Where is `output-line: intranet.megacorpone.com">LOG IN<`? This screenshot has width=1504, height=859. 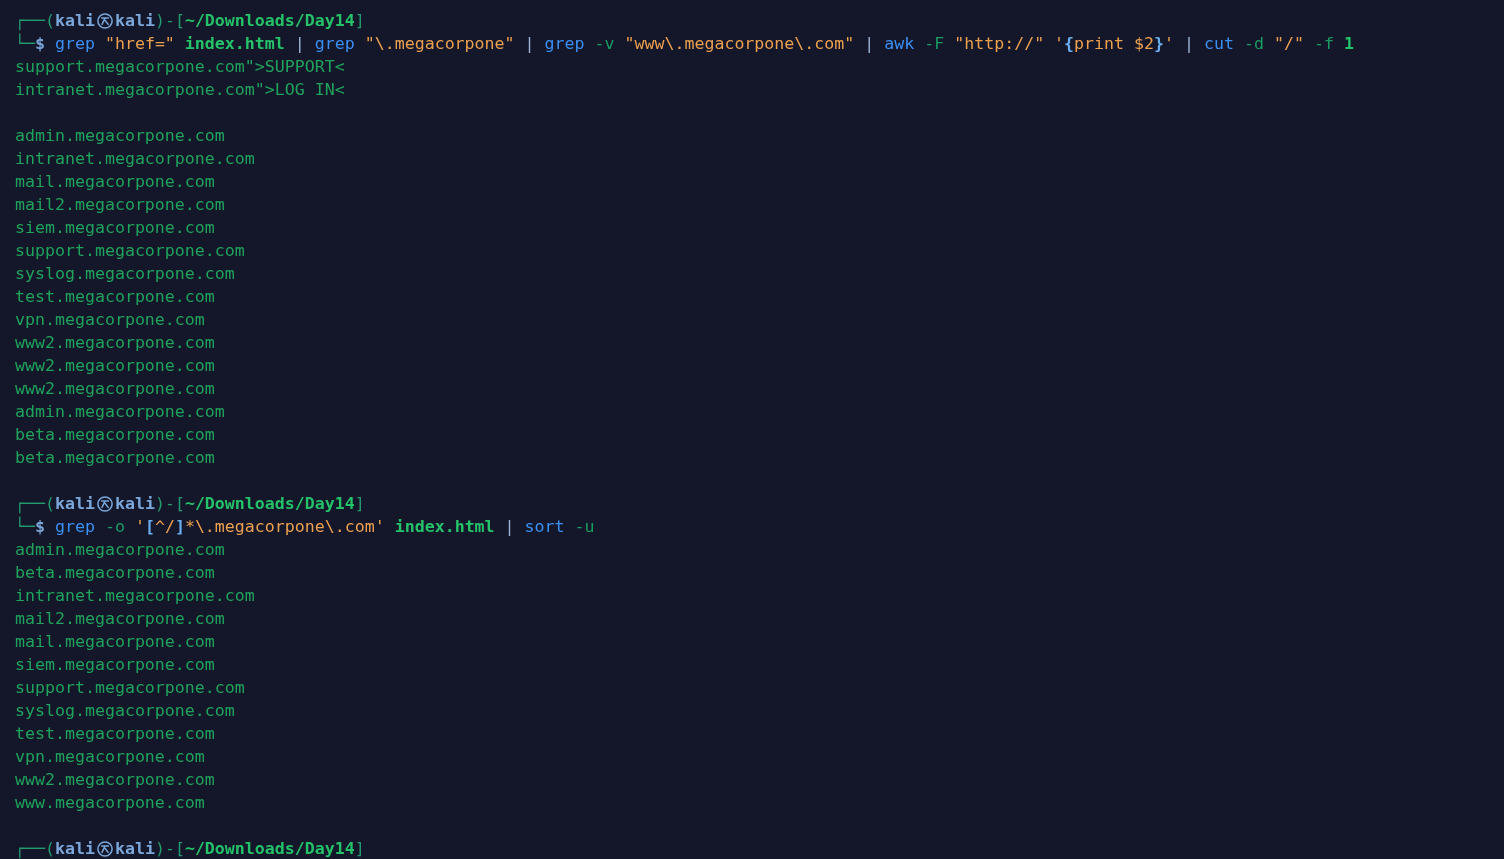
output-line: intranet.megacorpone.com">LOG IN< is located at coordinates (180, 90).